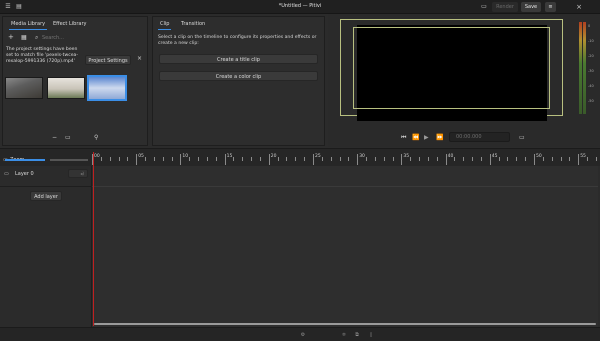 Image resolution: width=600 pixels, height=341 pixels. What do you see at coordinates (591, 86) in the screenshot?
I see `meter-label: -40` at bounding box center [591, 86].